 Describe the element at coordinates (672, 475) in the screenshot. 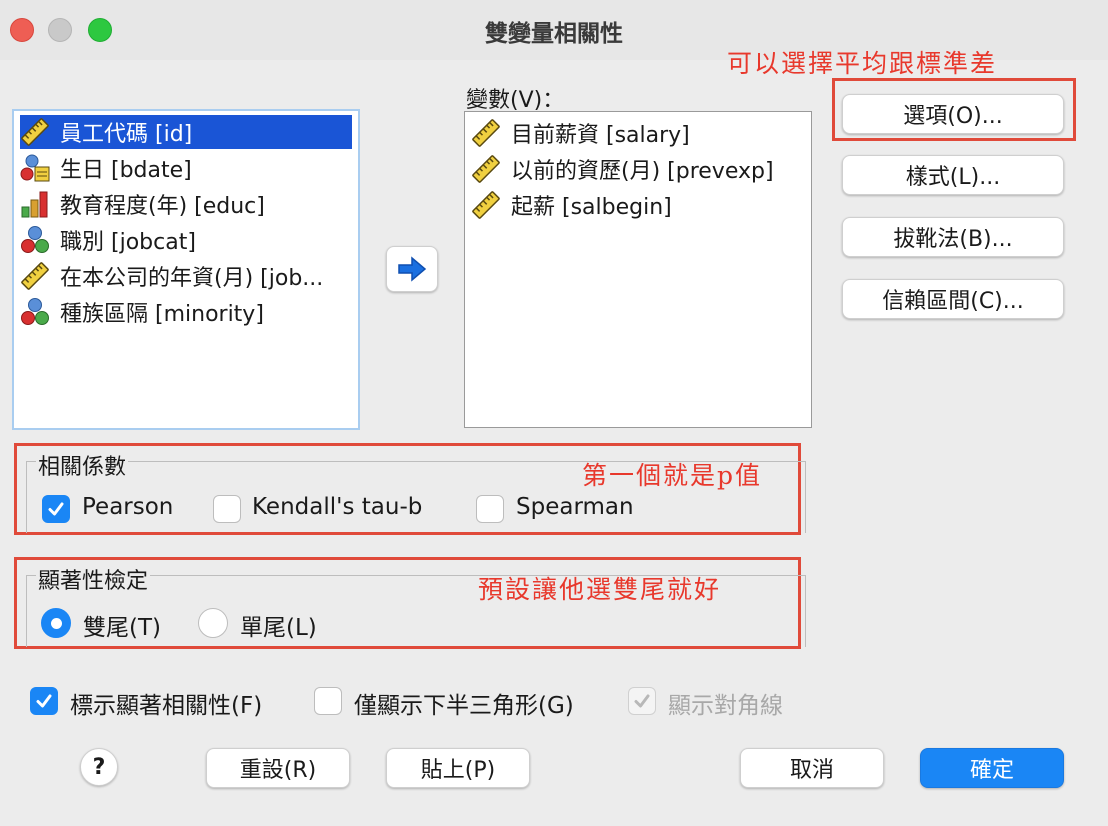

I see `coefficients-annotation: 第一個就是p值` at that location.